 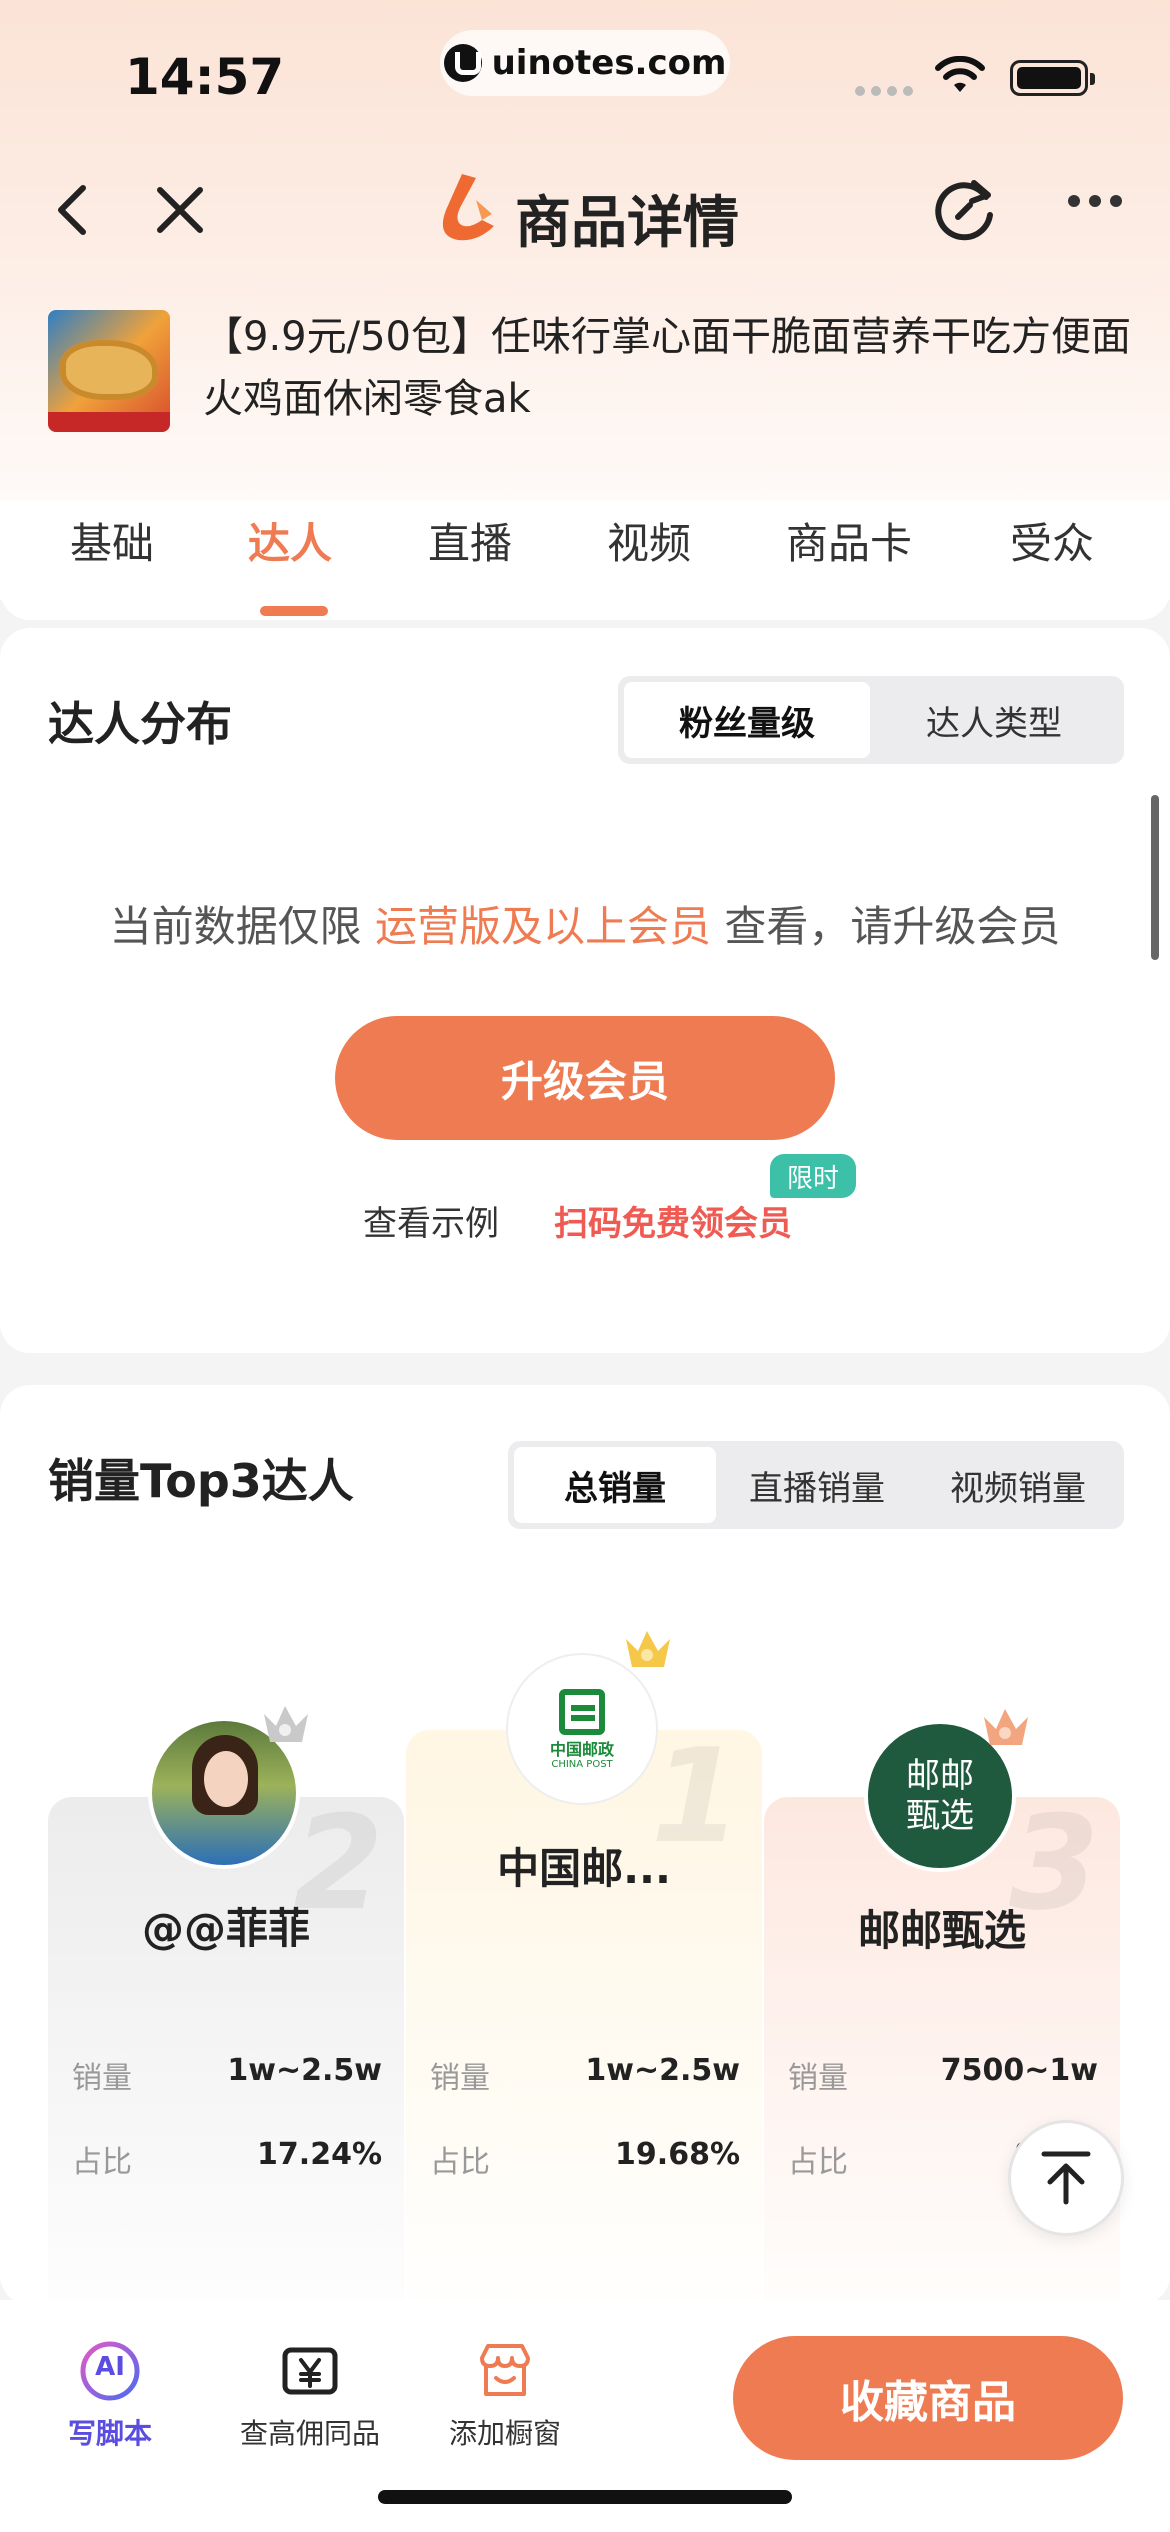 What do you see at coordinates (225, 1928) in the screenshot?
I see `rank-2-name: @@菲菲` at bounding box center [225, 1928].